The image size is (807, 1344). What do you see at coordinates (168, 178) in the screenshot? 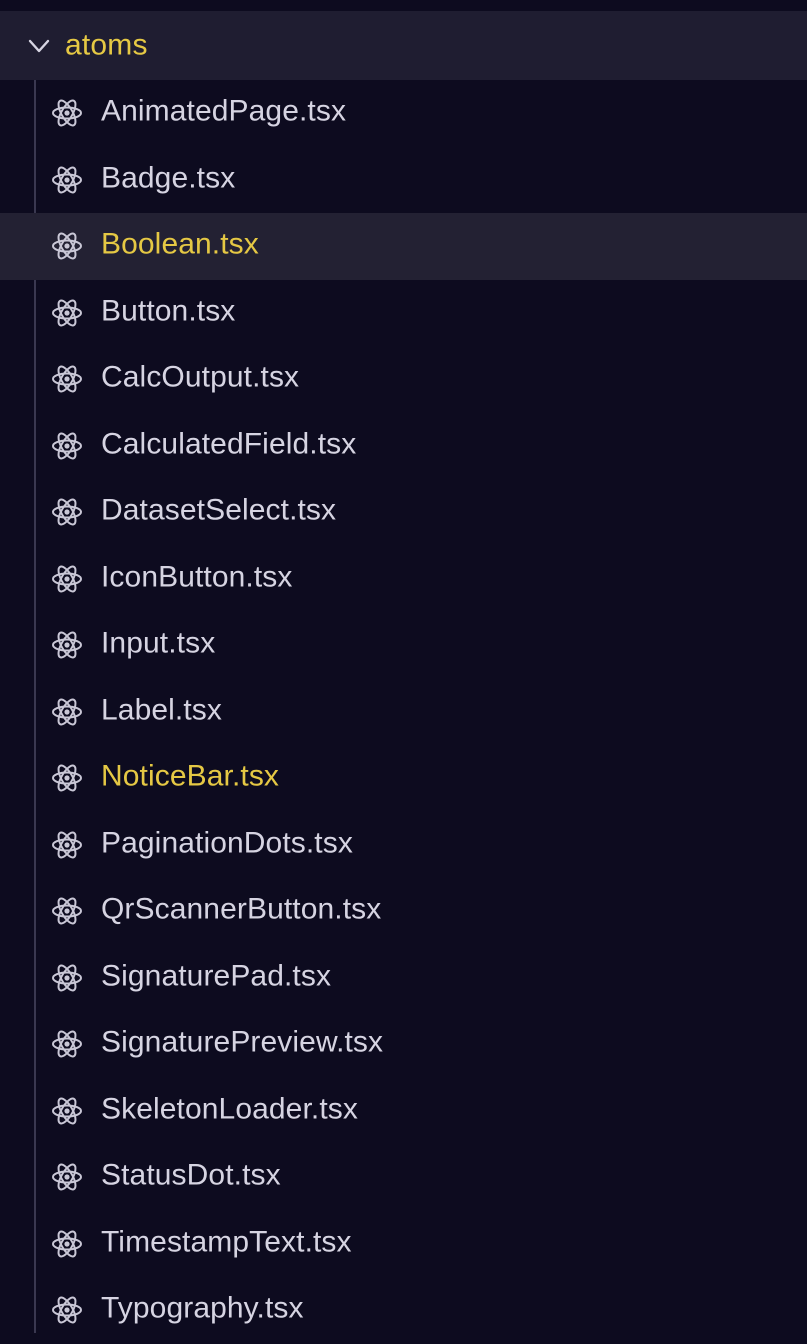
I see `file-name: Badge.tsx` at bounding box center [168, 178].